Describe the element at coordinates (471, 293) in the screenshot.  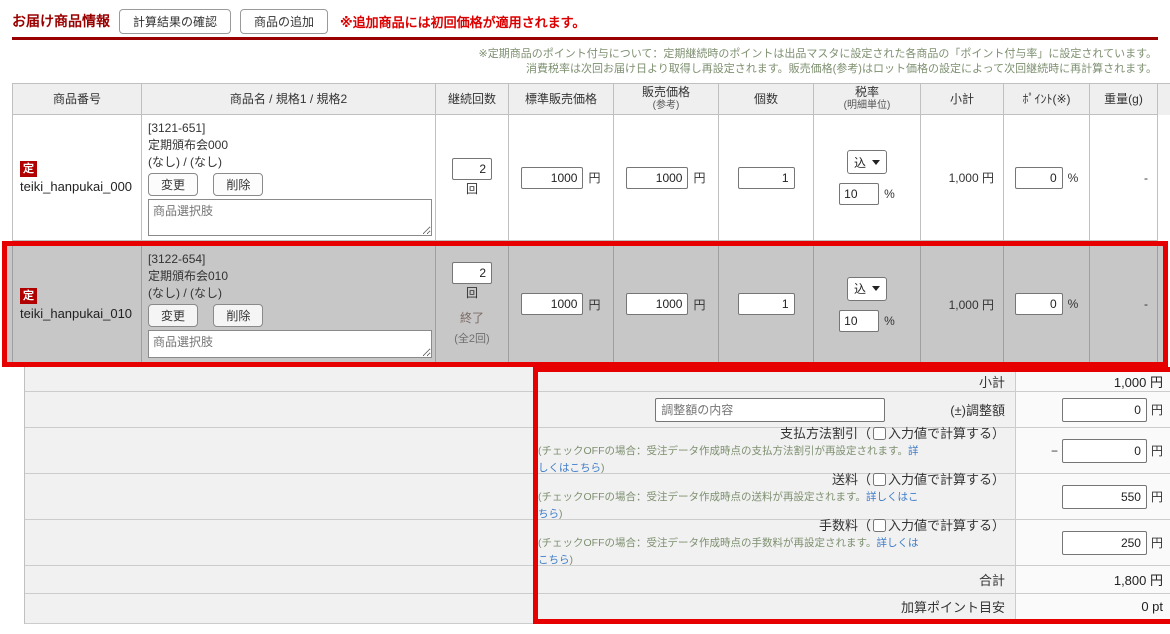
I see `continue-unit-label: 回` at that location.